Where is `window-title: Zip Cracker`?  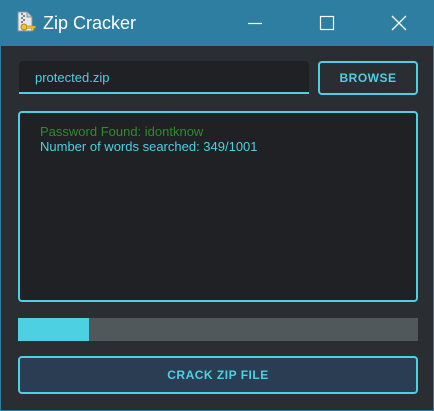 window-title: Zip Cracker is located at coordinates (90, 23).